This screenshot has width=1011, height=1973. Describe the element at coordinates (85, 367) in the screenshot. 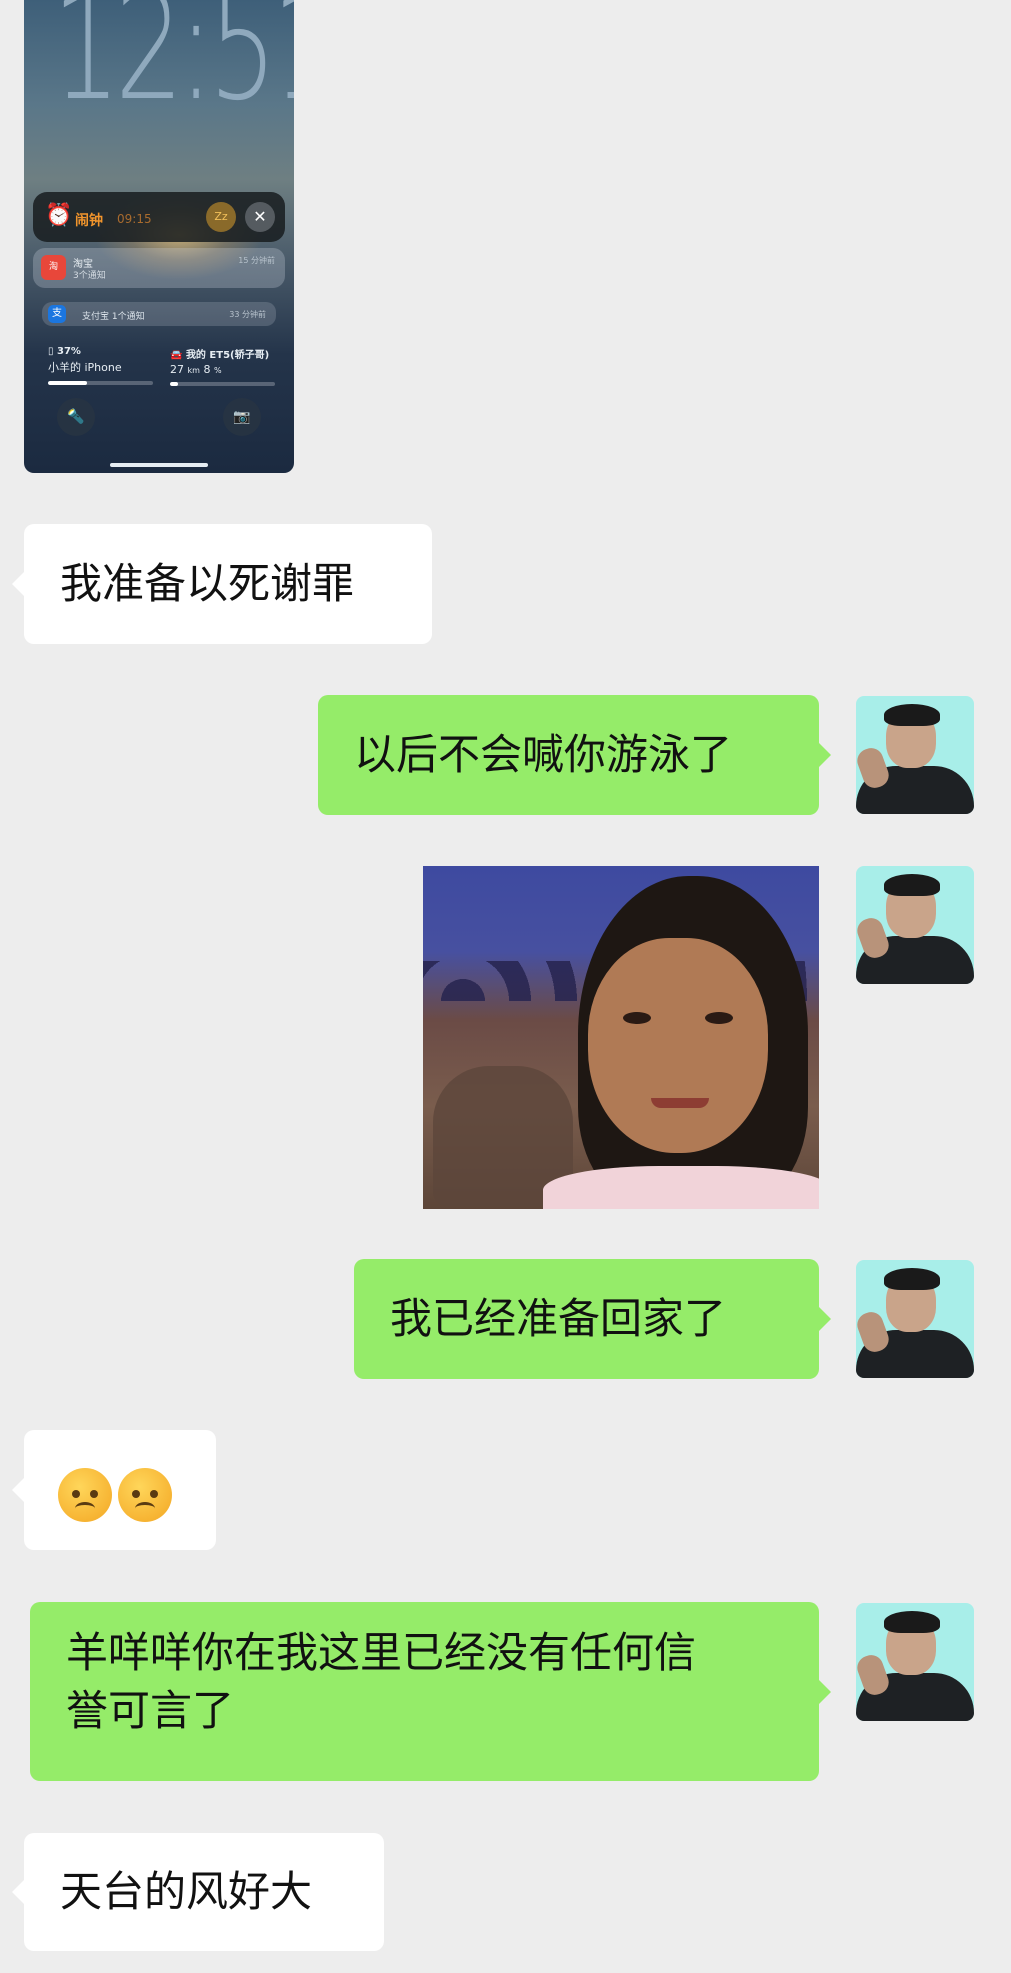

I see `battery-device: 小羊的 iPhone` at that location.